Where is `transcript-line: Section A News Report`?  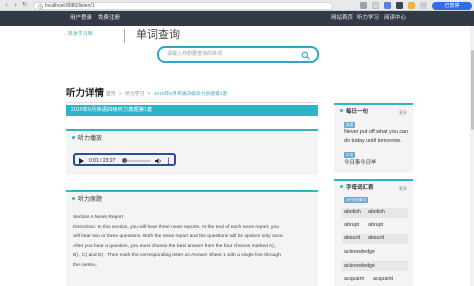
transcript-line: Section A News Report is located at coordinates (98, 217).